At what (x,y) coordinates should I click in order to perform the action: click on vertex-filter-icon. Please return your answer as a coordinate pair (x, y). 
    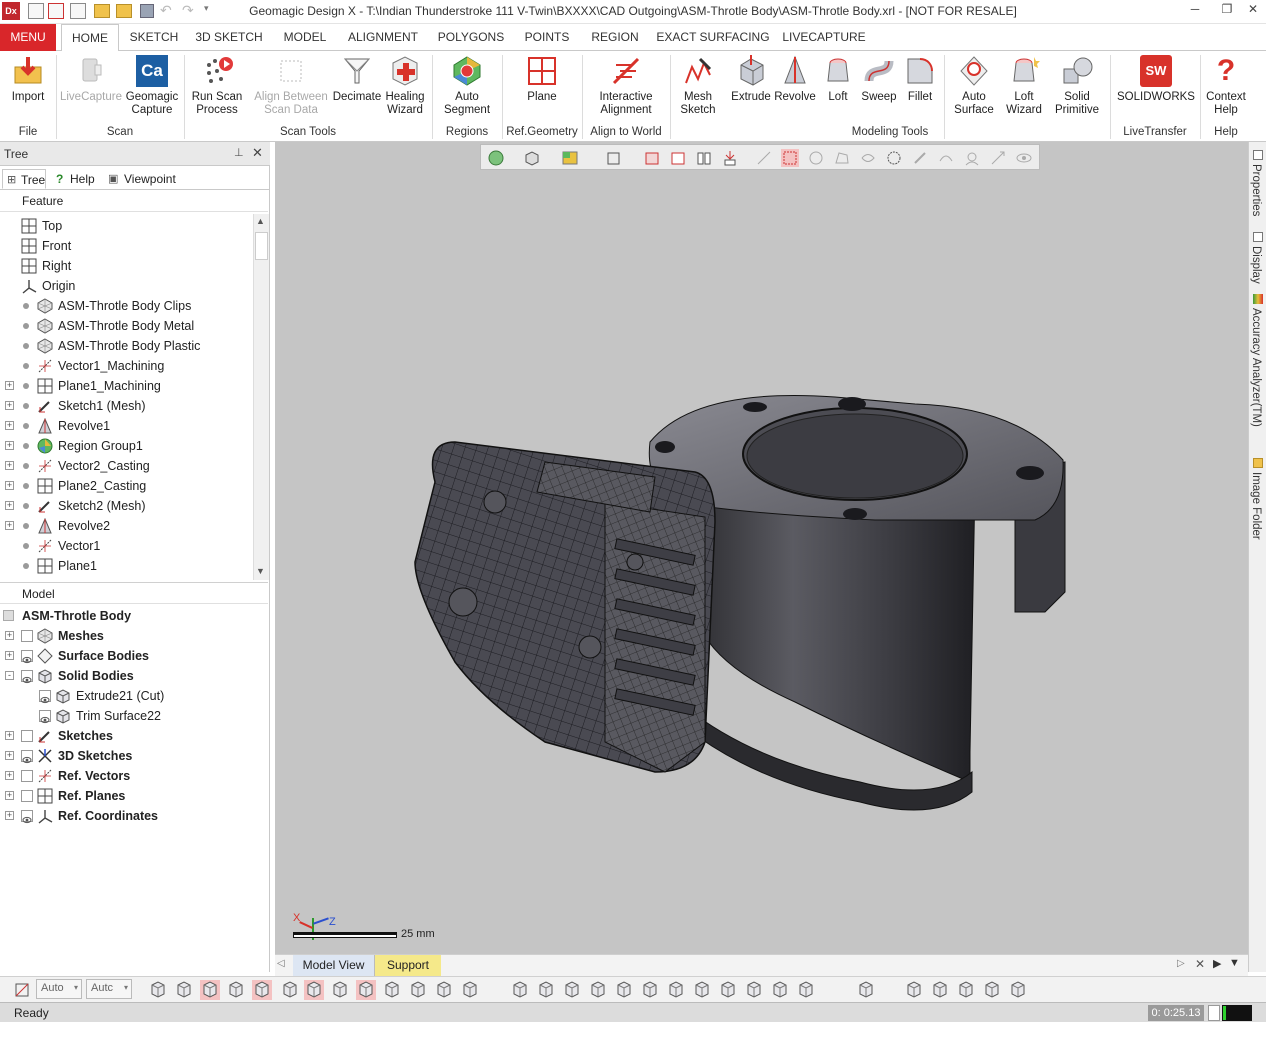
    Looking at the image, I should click on (290, 990).